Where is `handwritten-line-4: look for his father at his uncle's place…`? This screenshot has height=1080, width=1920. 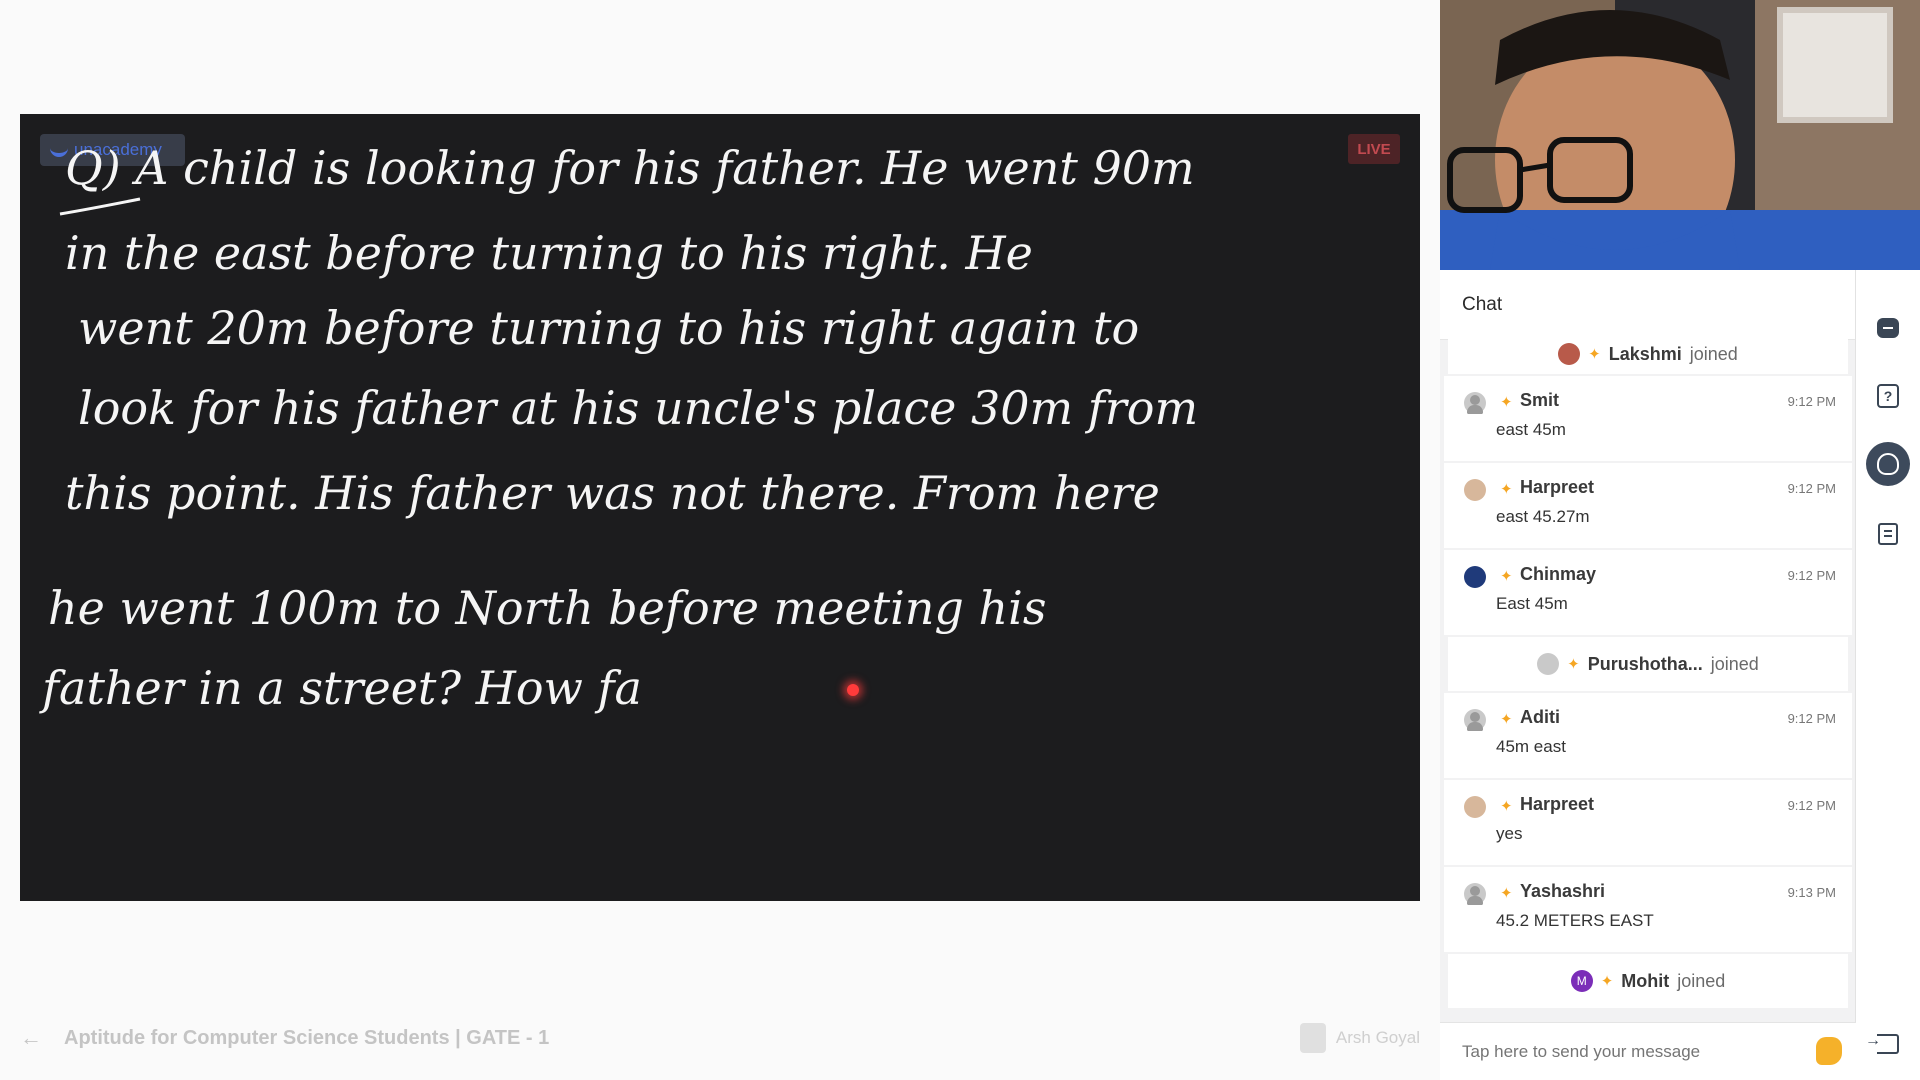 handwritten-line-4: look for his father at his uncle's place… is located at coordinates (638, 408).